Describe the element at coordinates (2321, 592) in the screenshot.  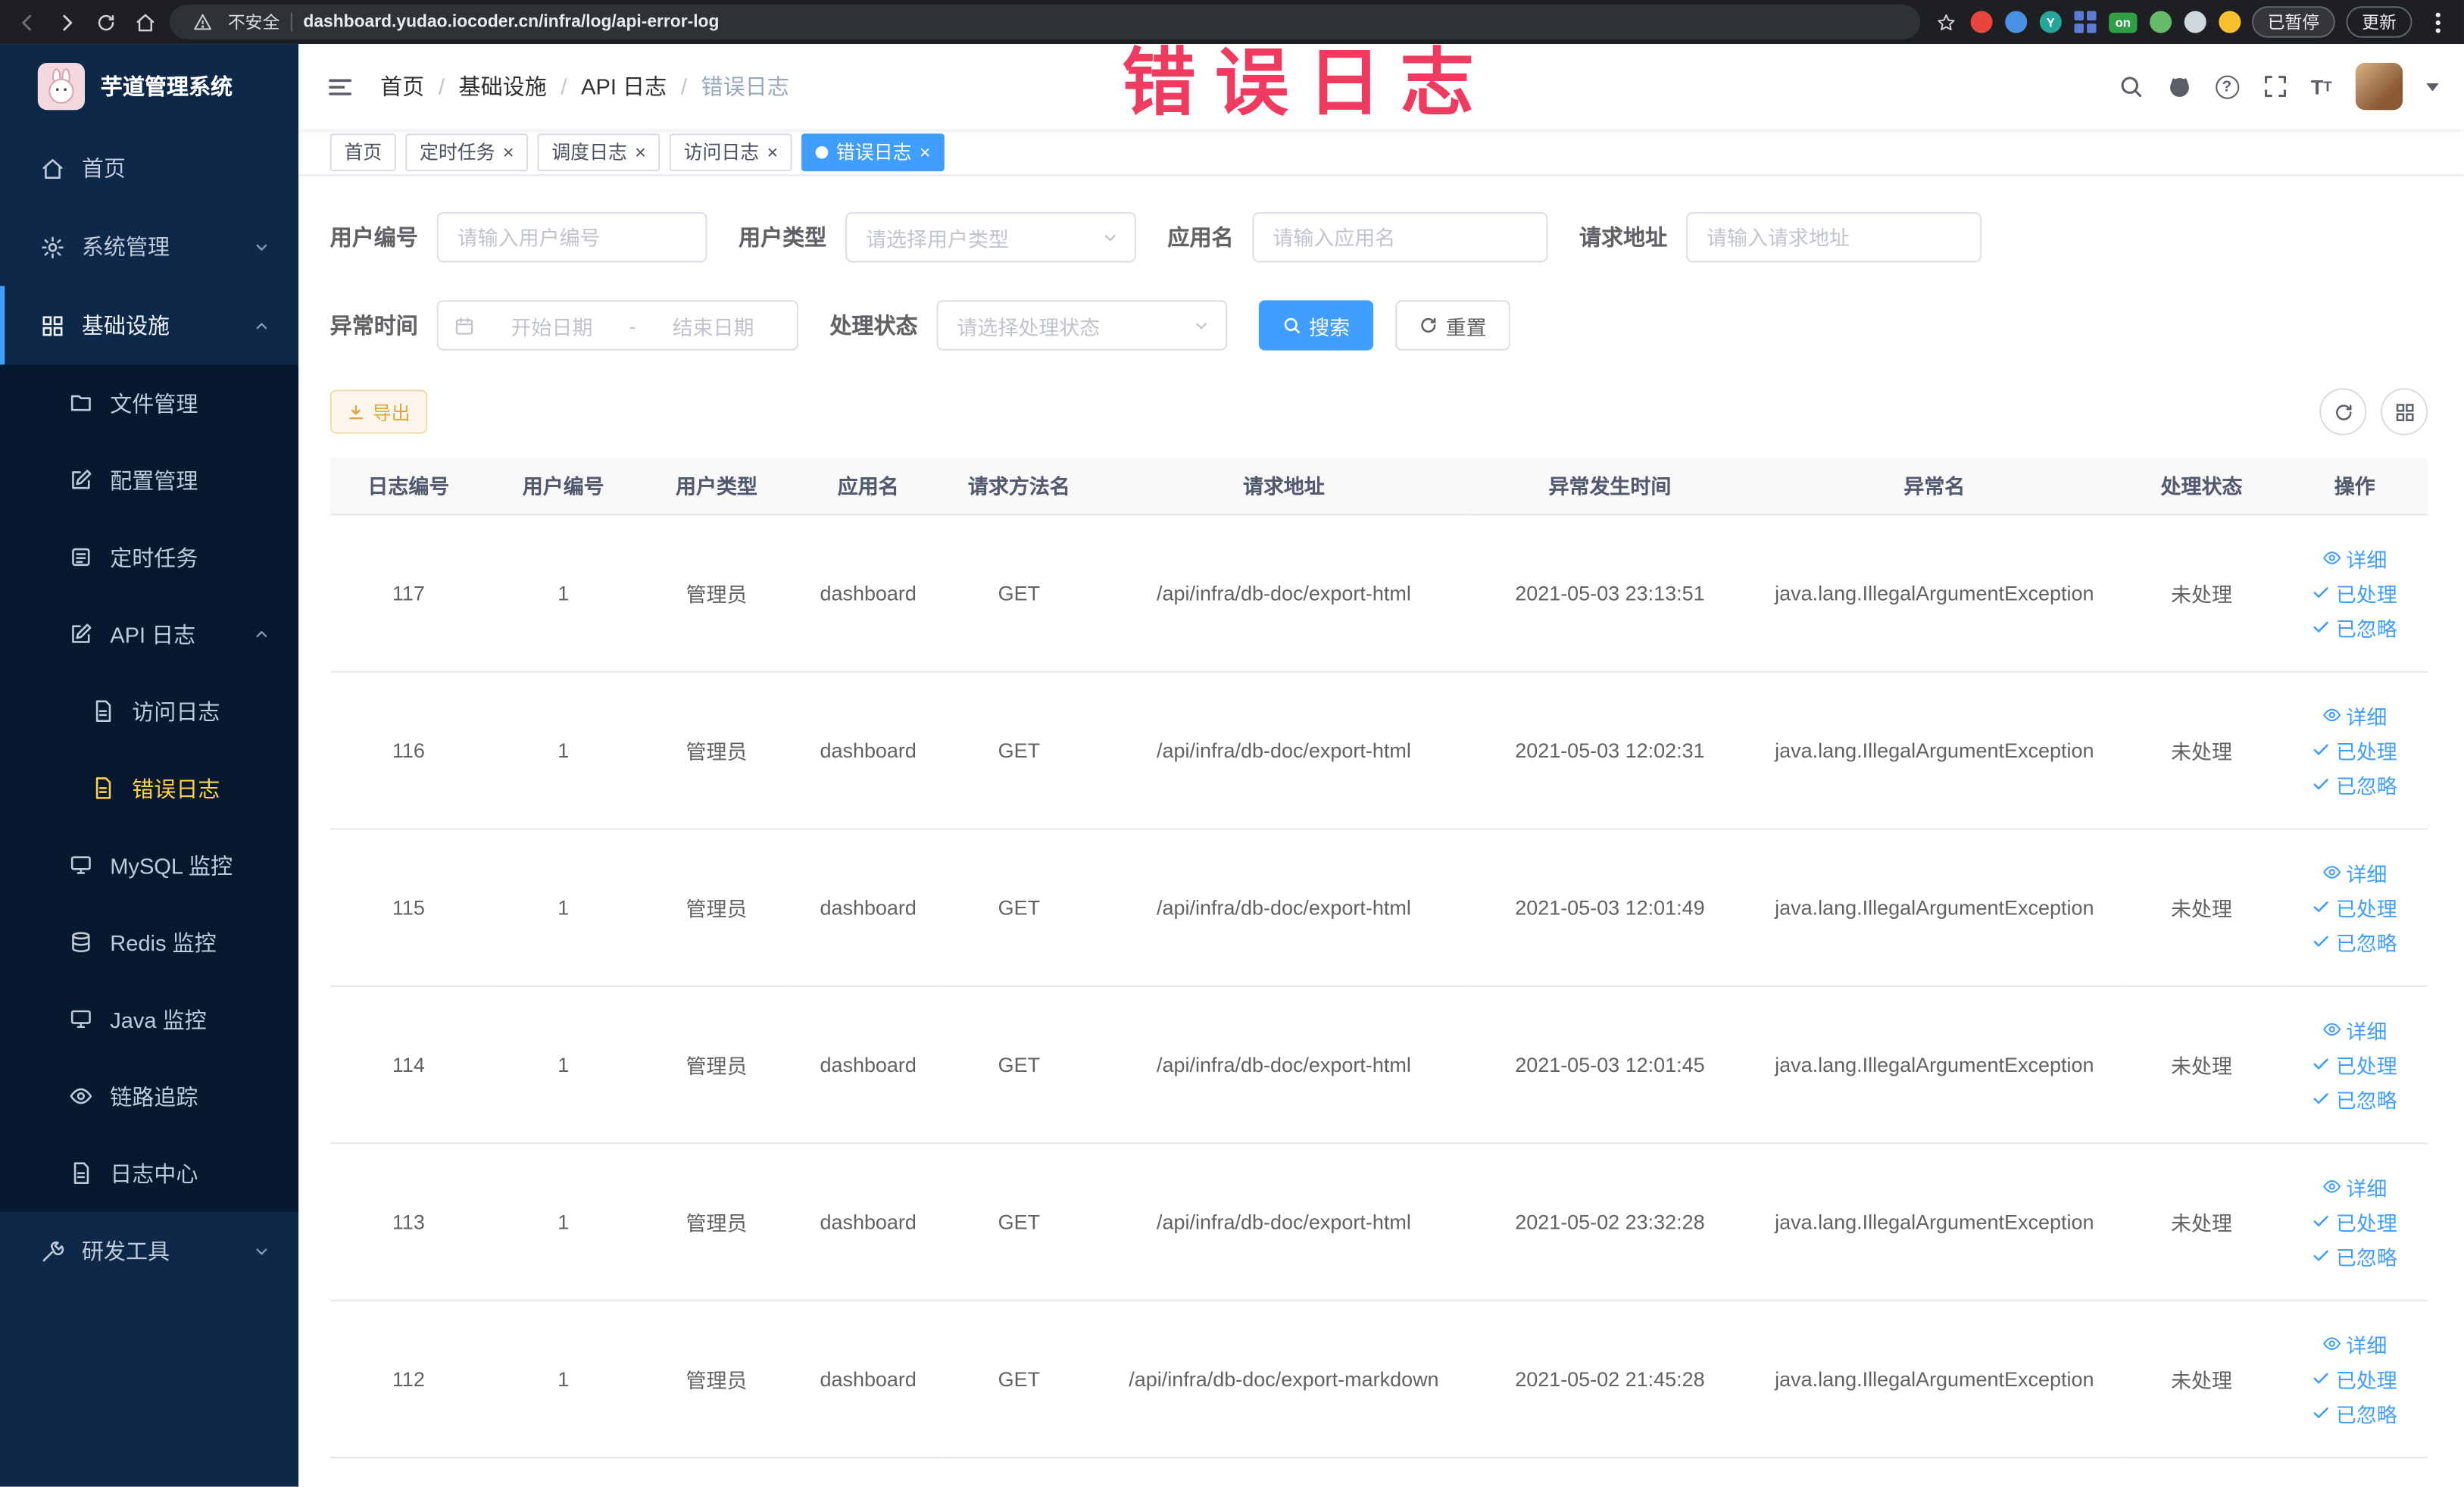
I see `check-icon` at that location.